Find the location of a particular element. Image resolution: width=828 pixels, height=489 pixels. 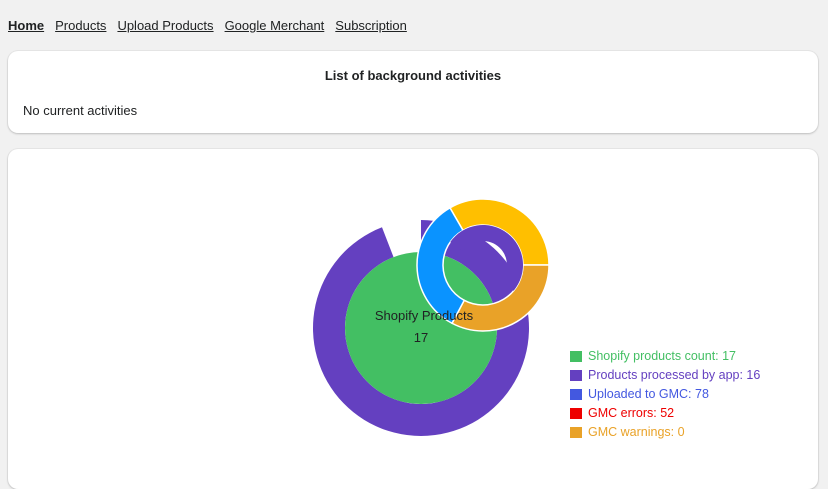

legend-item: GMC errors: 52 is located at coordinates (665, 413).